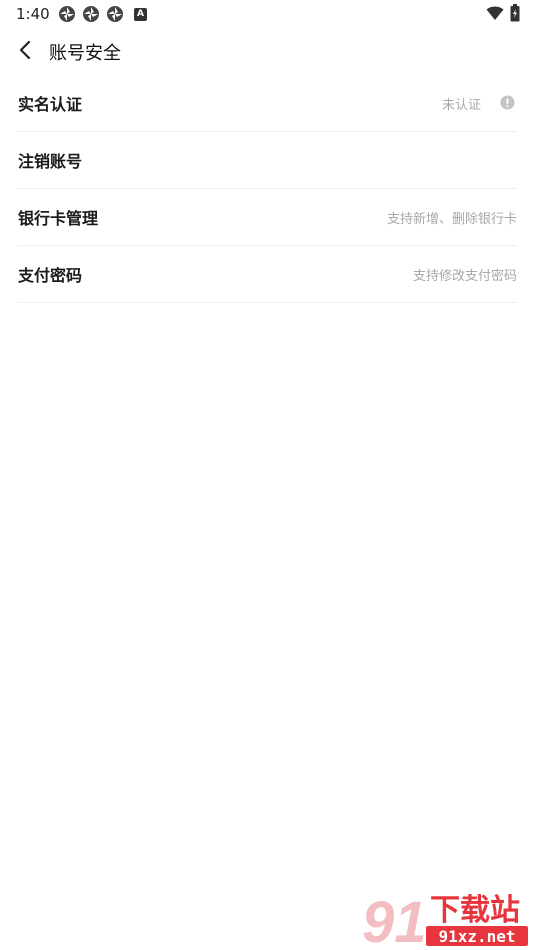 This screenshot has height=950, width=534. I want to click on settings-item-hint: 未认证, so click(461, 105).